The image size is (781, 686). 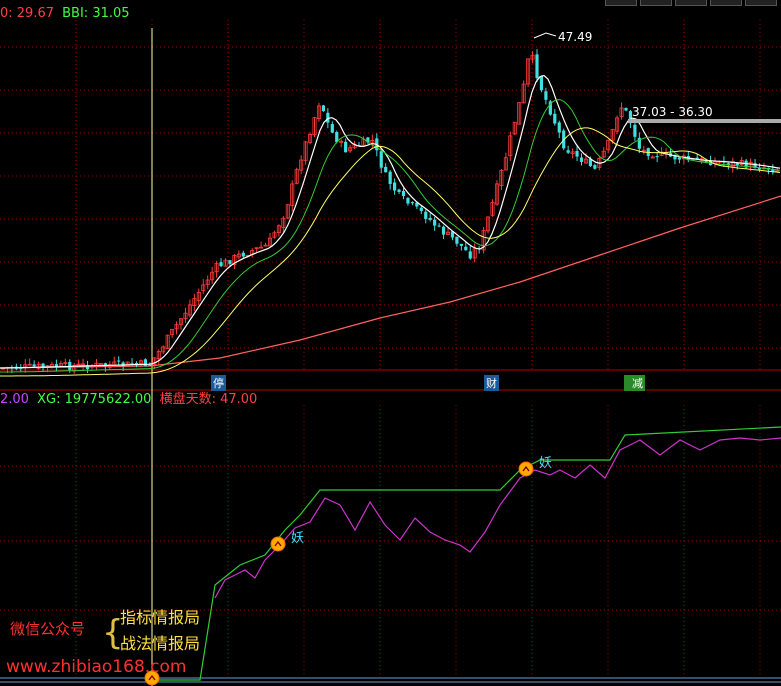 I want to click on value-label: 2.00, so click(x=14, y=399).